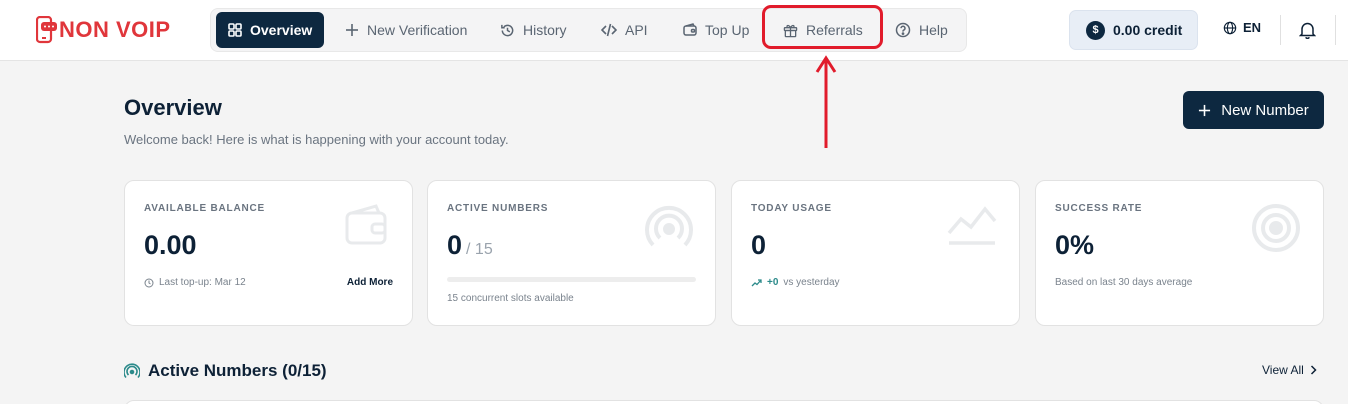  I want to click on card-label: AVAILABLE BALANCE, so click(205, 208).